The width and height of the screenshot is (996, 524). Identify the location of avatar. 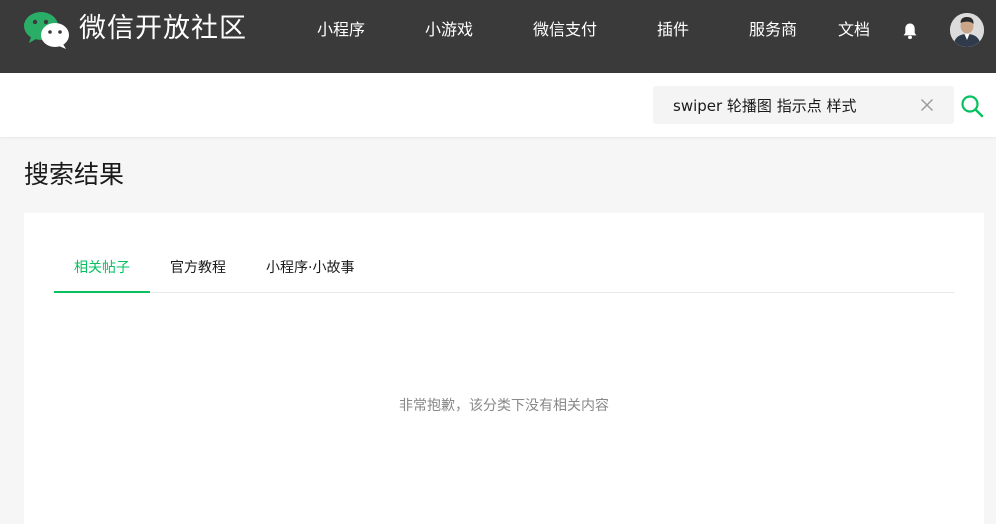
(967, 30).